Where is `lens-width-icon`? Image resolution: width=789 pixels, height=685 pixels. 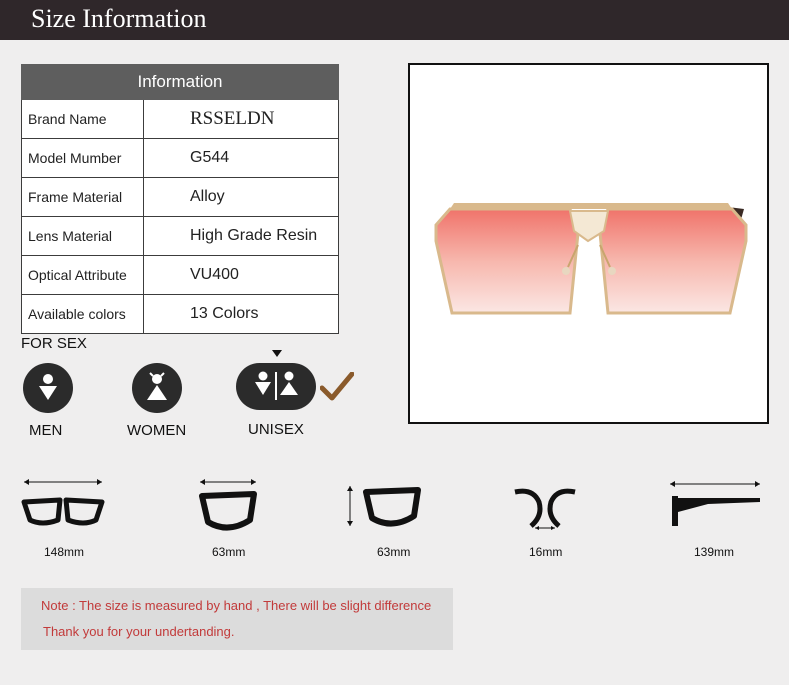 lens-width-icon is located at coordinates (228, 505).